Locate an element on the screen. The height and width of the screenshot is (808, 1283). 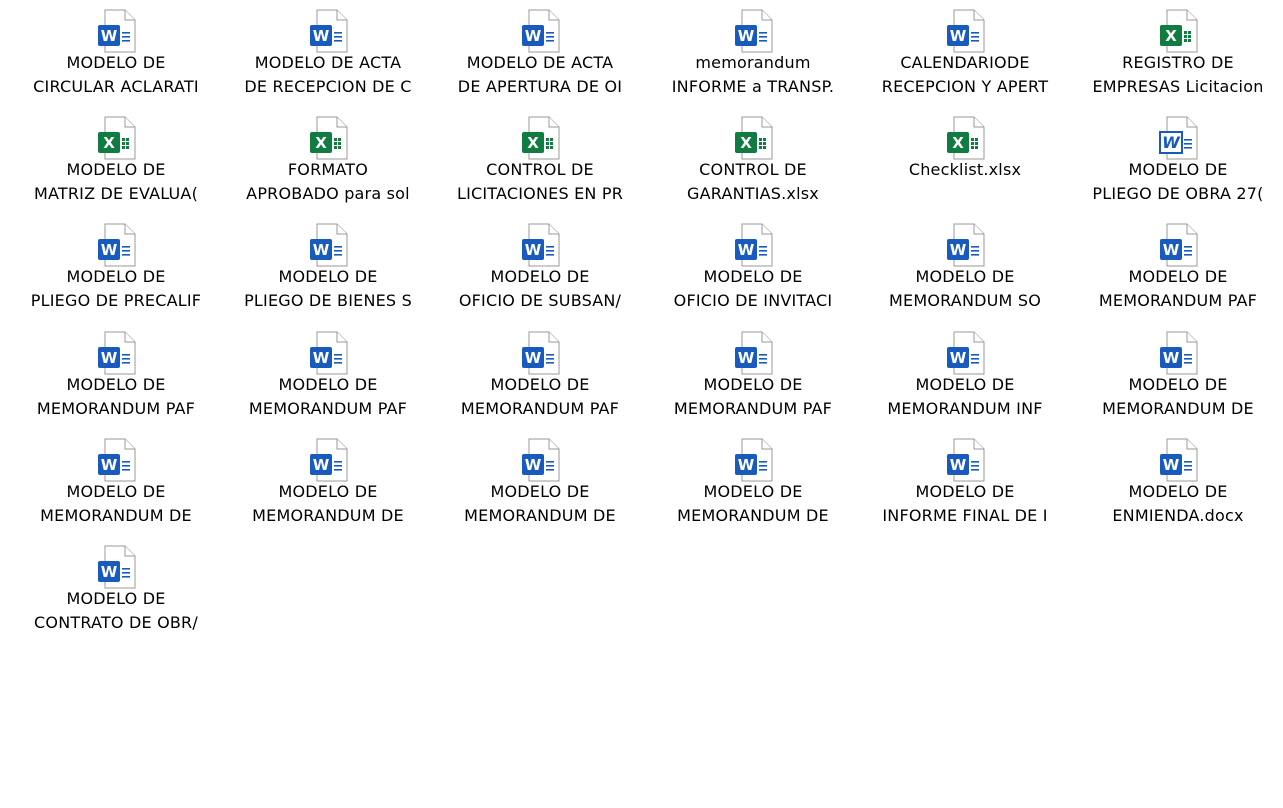
file-name-label: MODELO DE ENMIENDA.docx is located at coordinates (1177, 504).